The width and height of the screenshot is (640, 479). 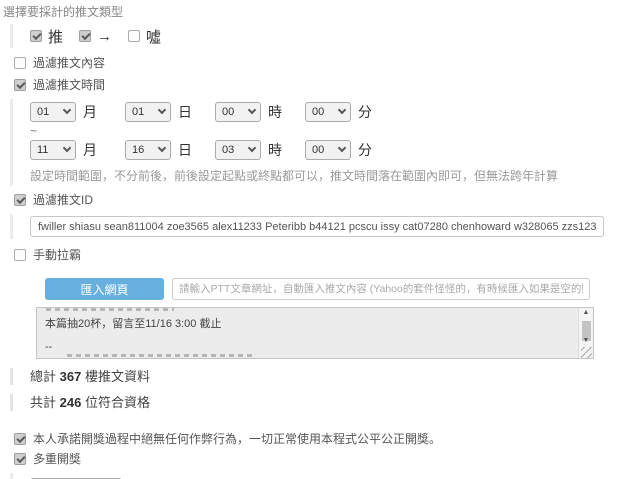 I want to click on push-type-options: 推 → 噓, so click(x=325, y=36).